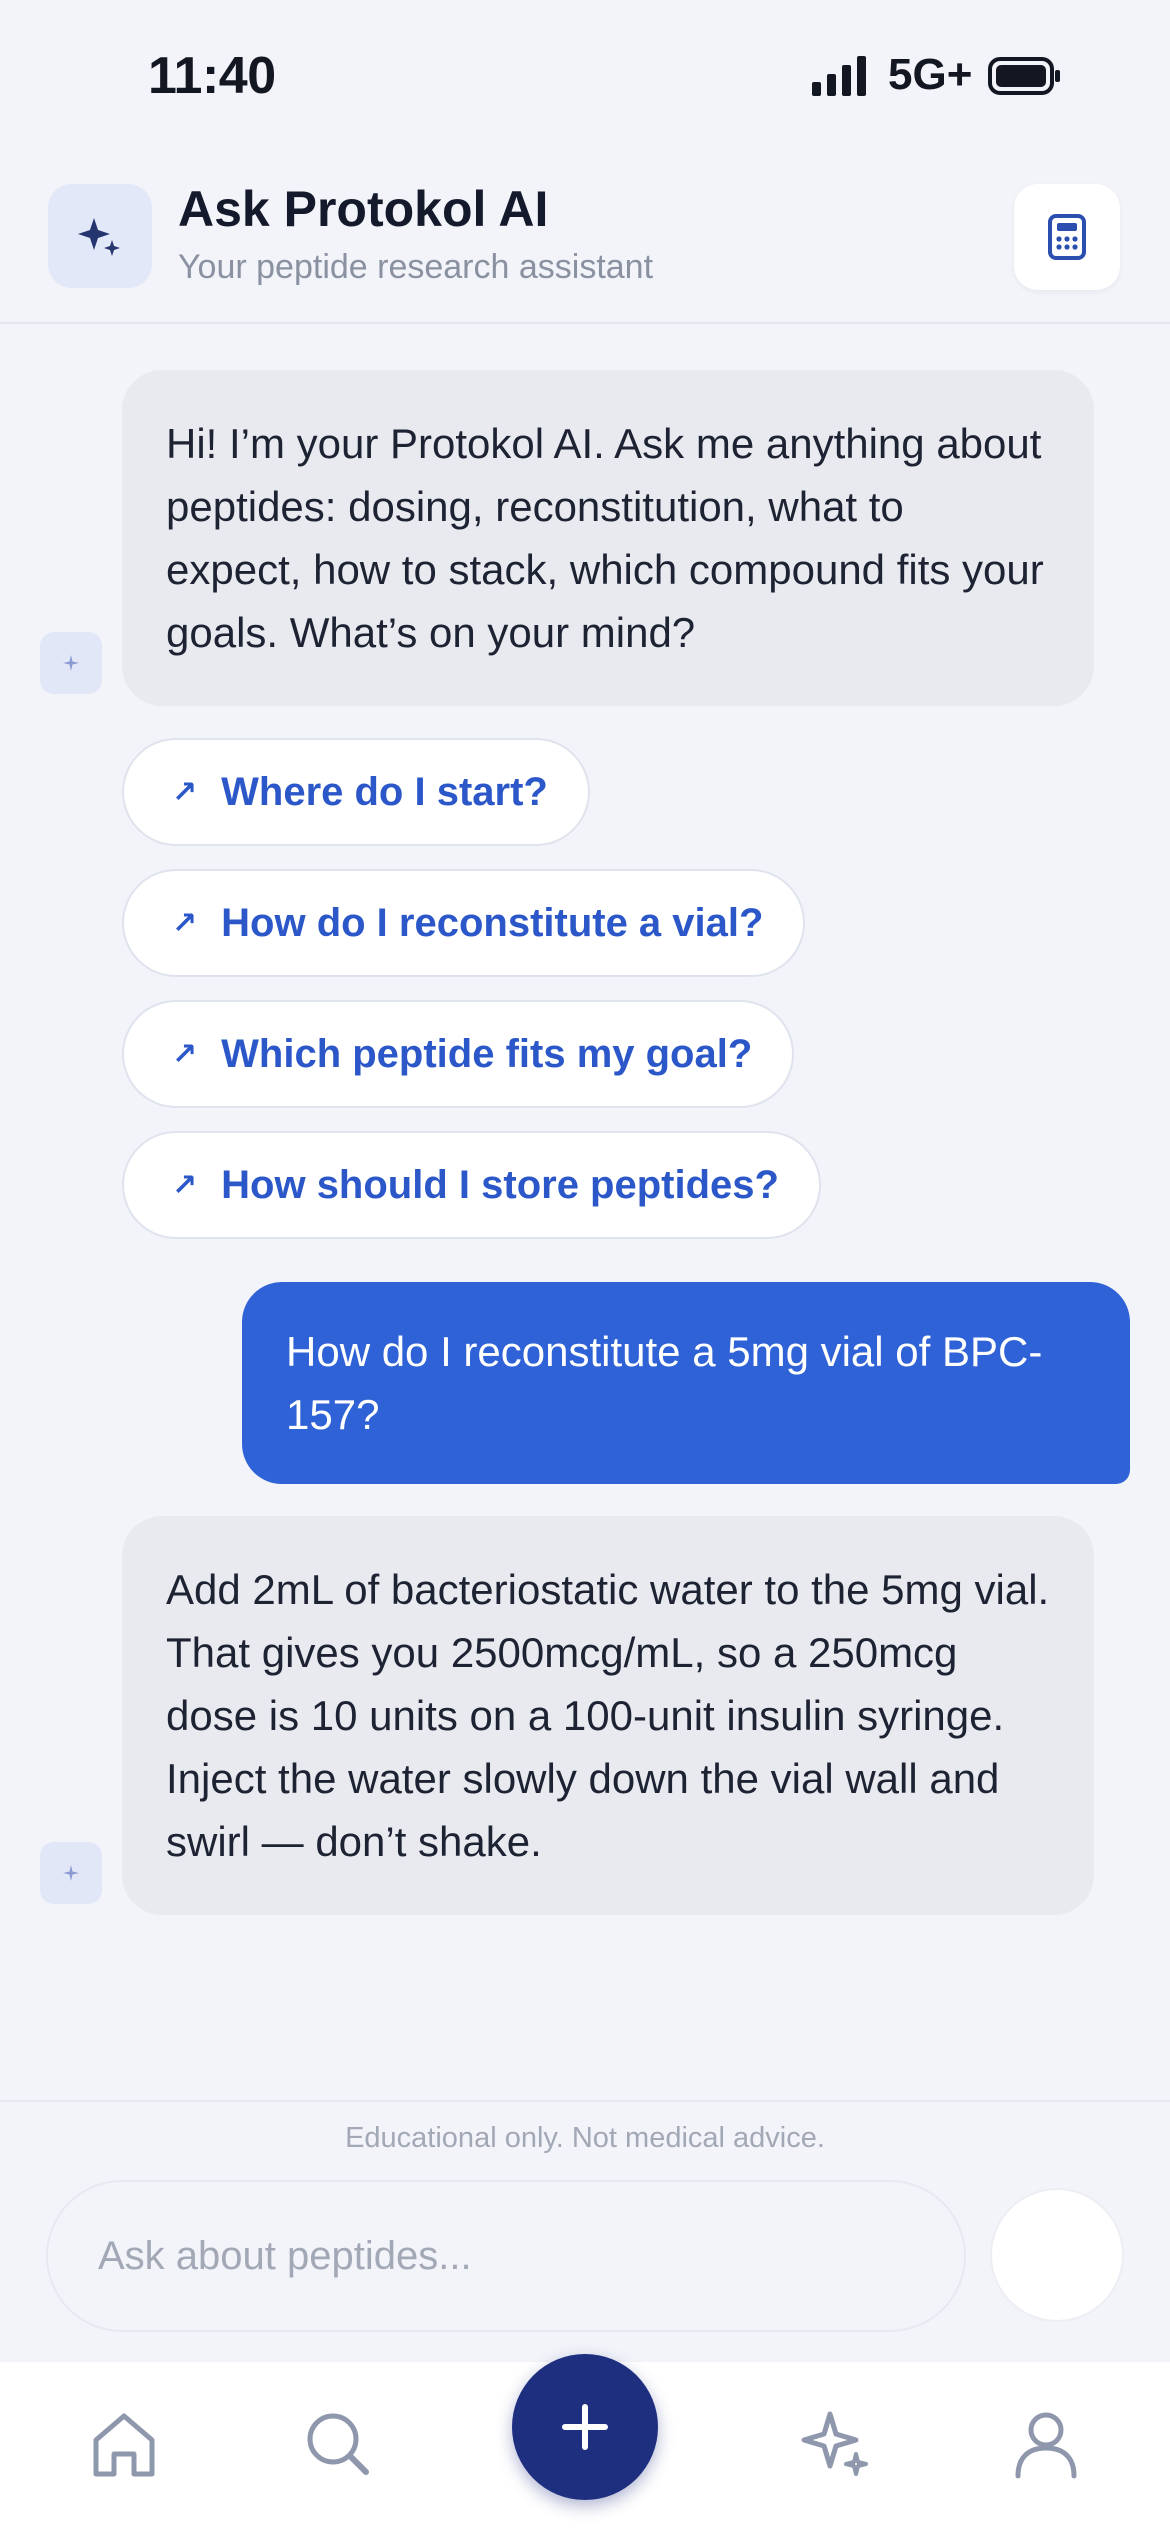 The height and width of the screenshot is (2532, 1170). Describe the element at coordinates (585, 2138) in the screenshot. I see `disclaimer: Educational only. Not medical advice.` at that location.